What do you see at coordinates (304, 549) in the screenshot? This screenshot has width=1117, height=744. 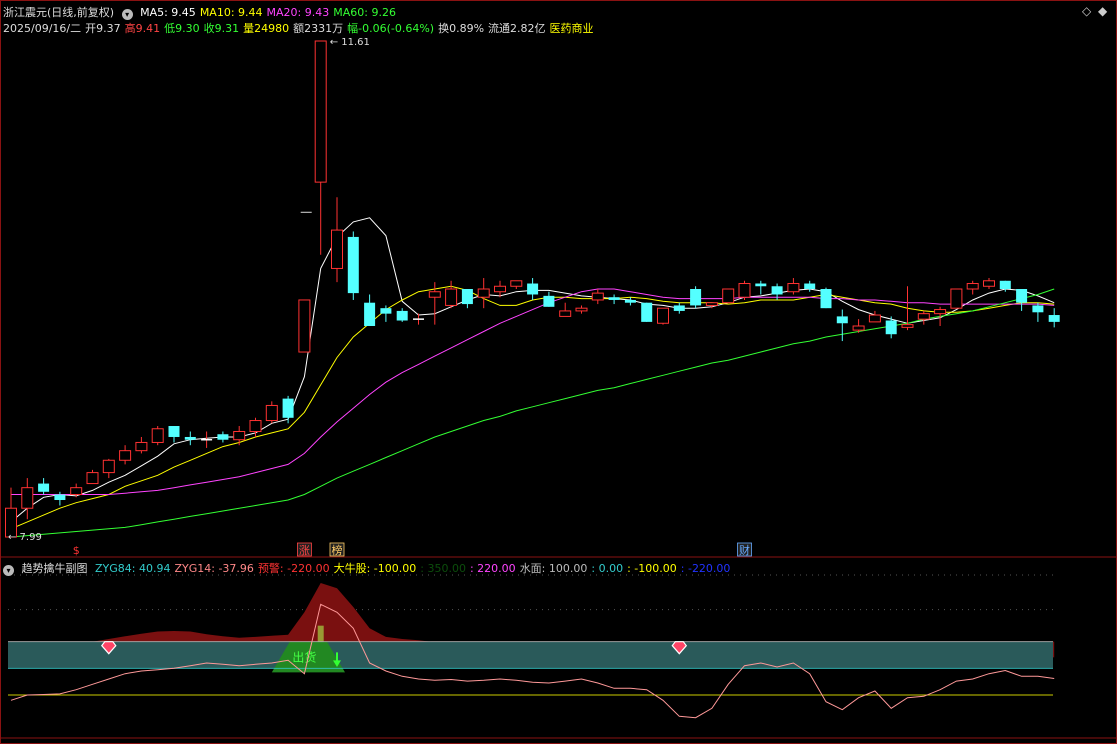 I see `event-marker: 涨` at bounding box center [304, 549].